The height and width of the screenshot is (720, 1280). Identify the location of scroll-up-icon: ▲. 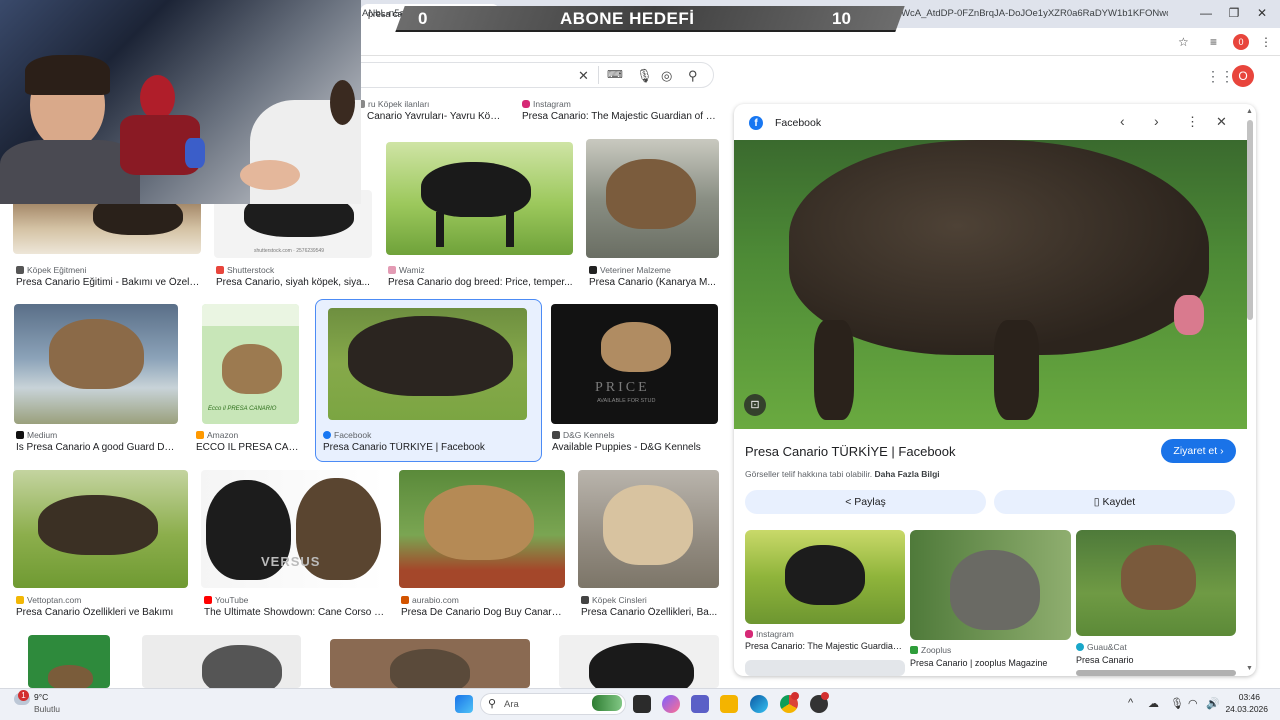
(1249, 111).